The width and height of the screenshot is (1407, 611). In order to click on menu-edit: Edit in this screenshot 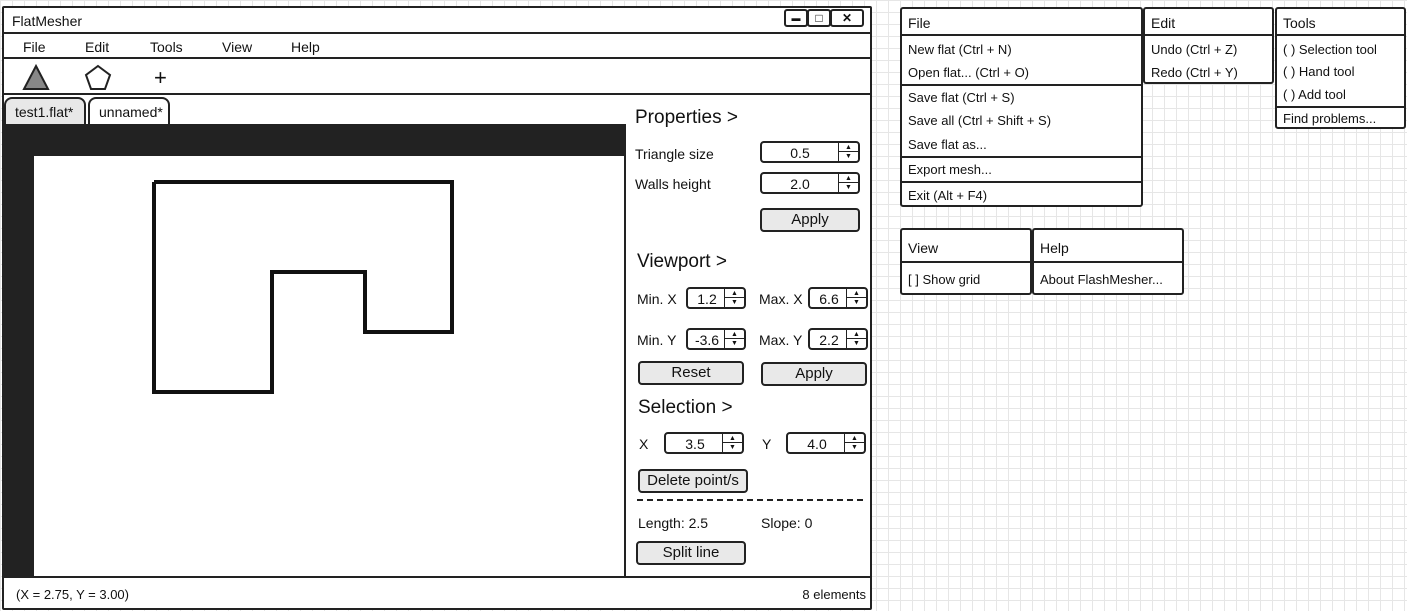, I will do `click(97, 47)`.